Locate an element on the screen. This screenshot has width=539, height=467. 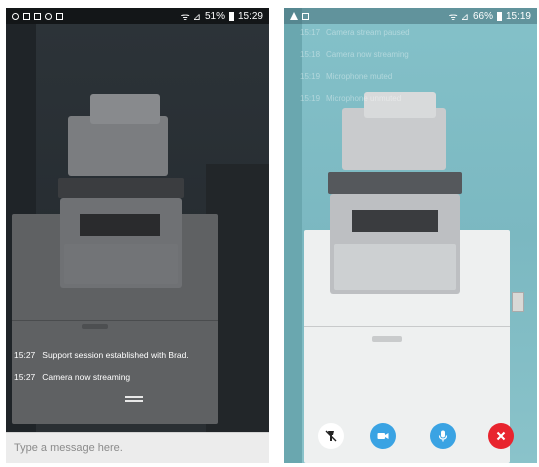
drag-handle is located at coordinates (134, 399).